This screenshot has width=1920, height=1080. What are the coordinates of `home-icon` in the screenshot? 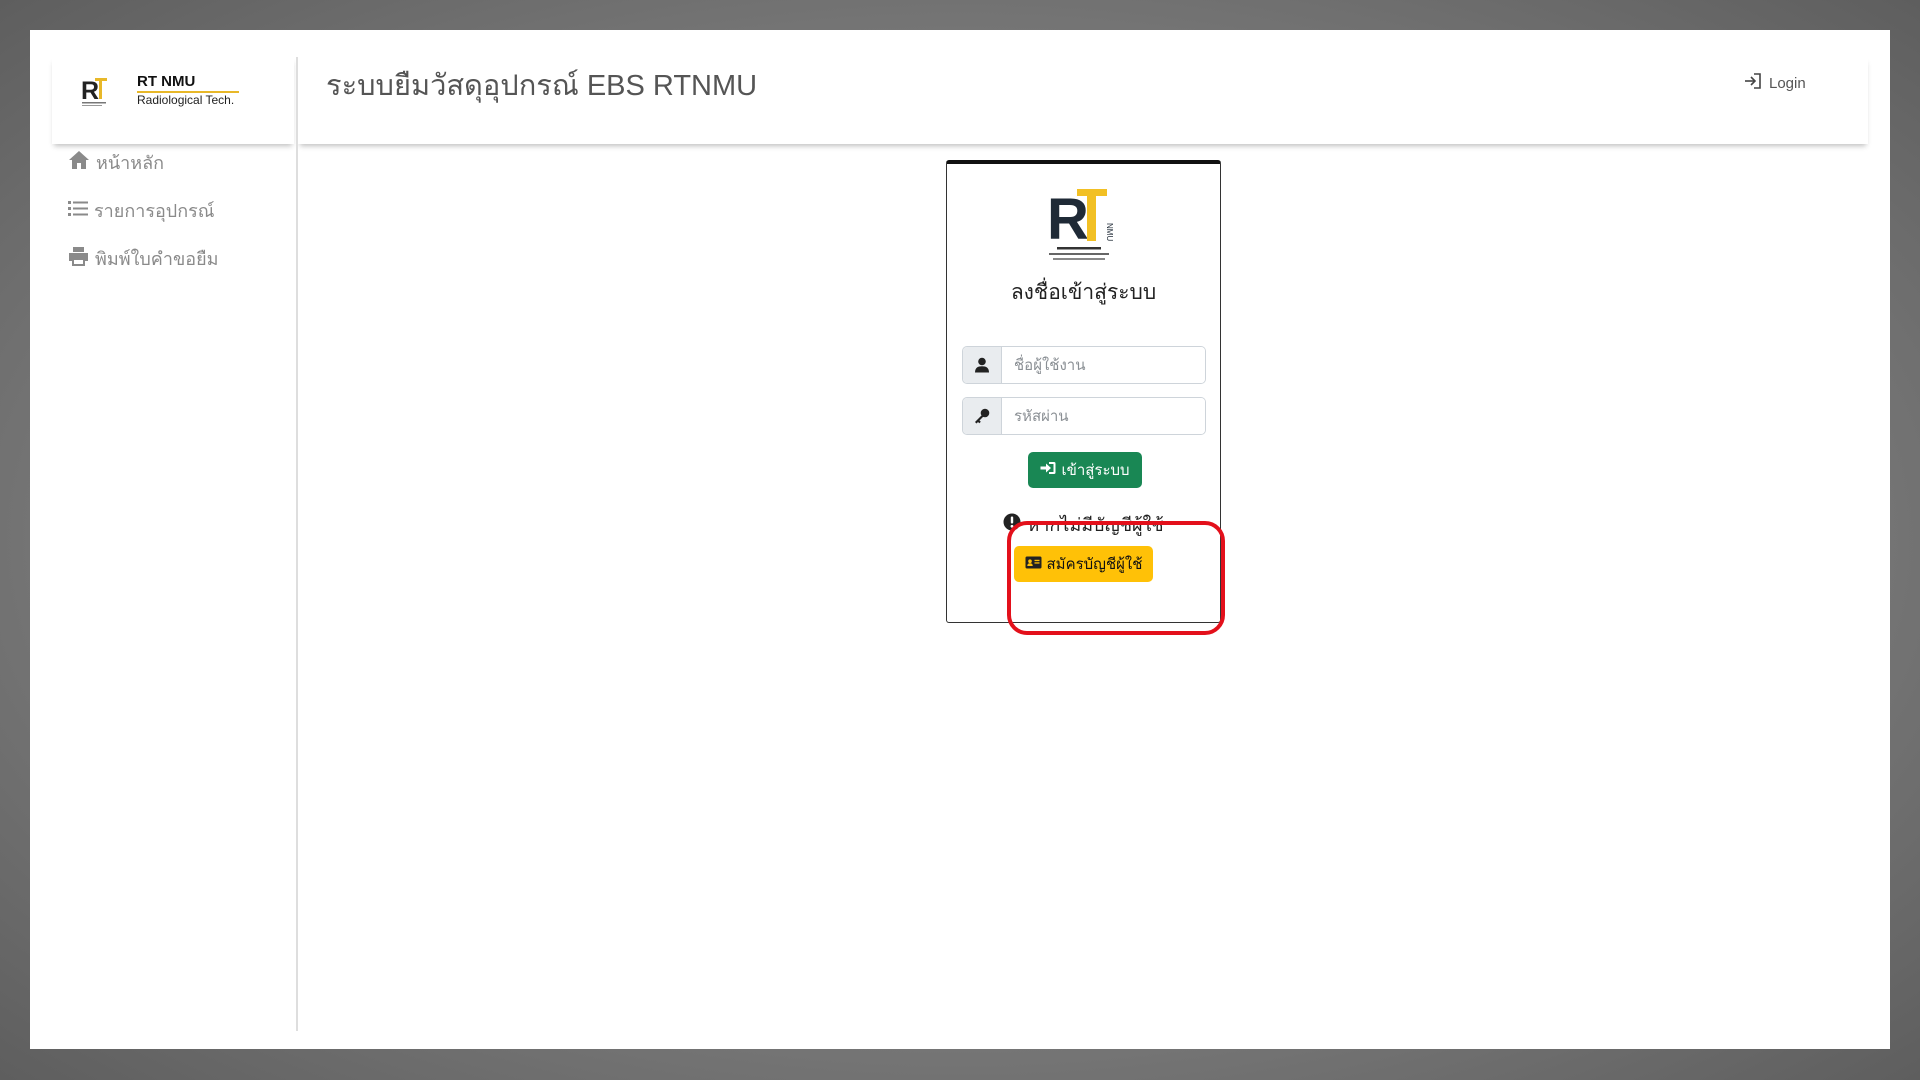 It's located at (79, 162).